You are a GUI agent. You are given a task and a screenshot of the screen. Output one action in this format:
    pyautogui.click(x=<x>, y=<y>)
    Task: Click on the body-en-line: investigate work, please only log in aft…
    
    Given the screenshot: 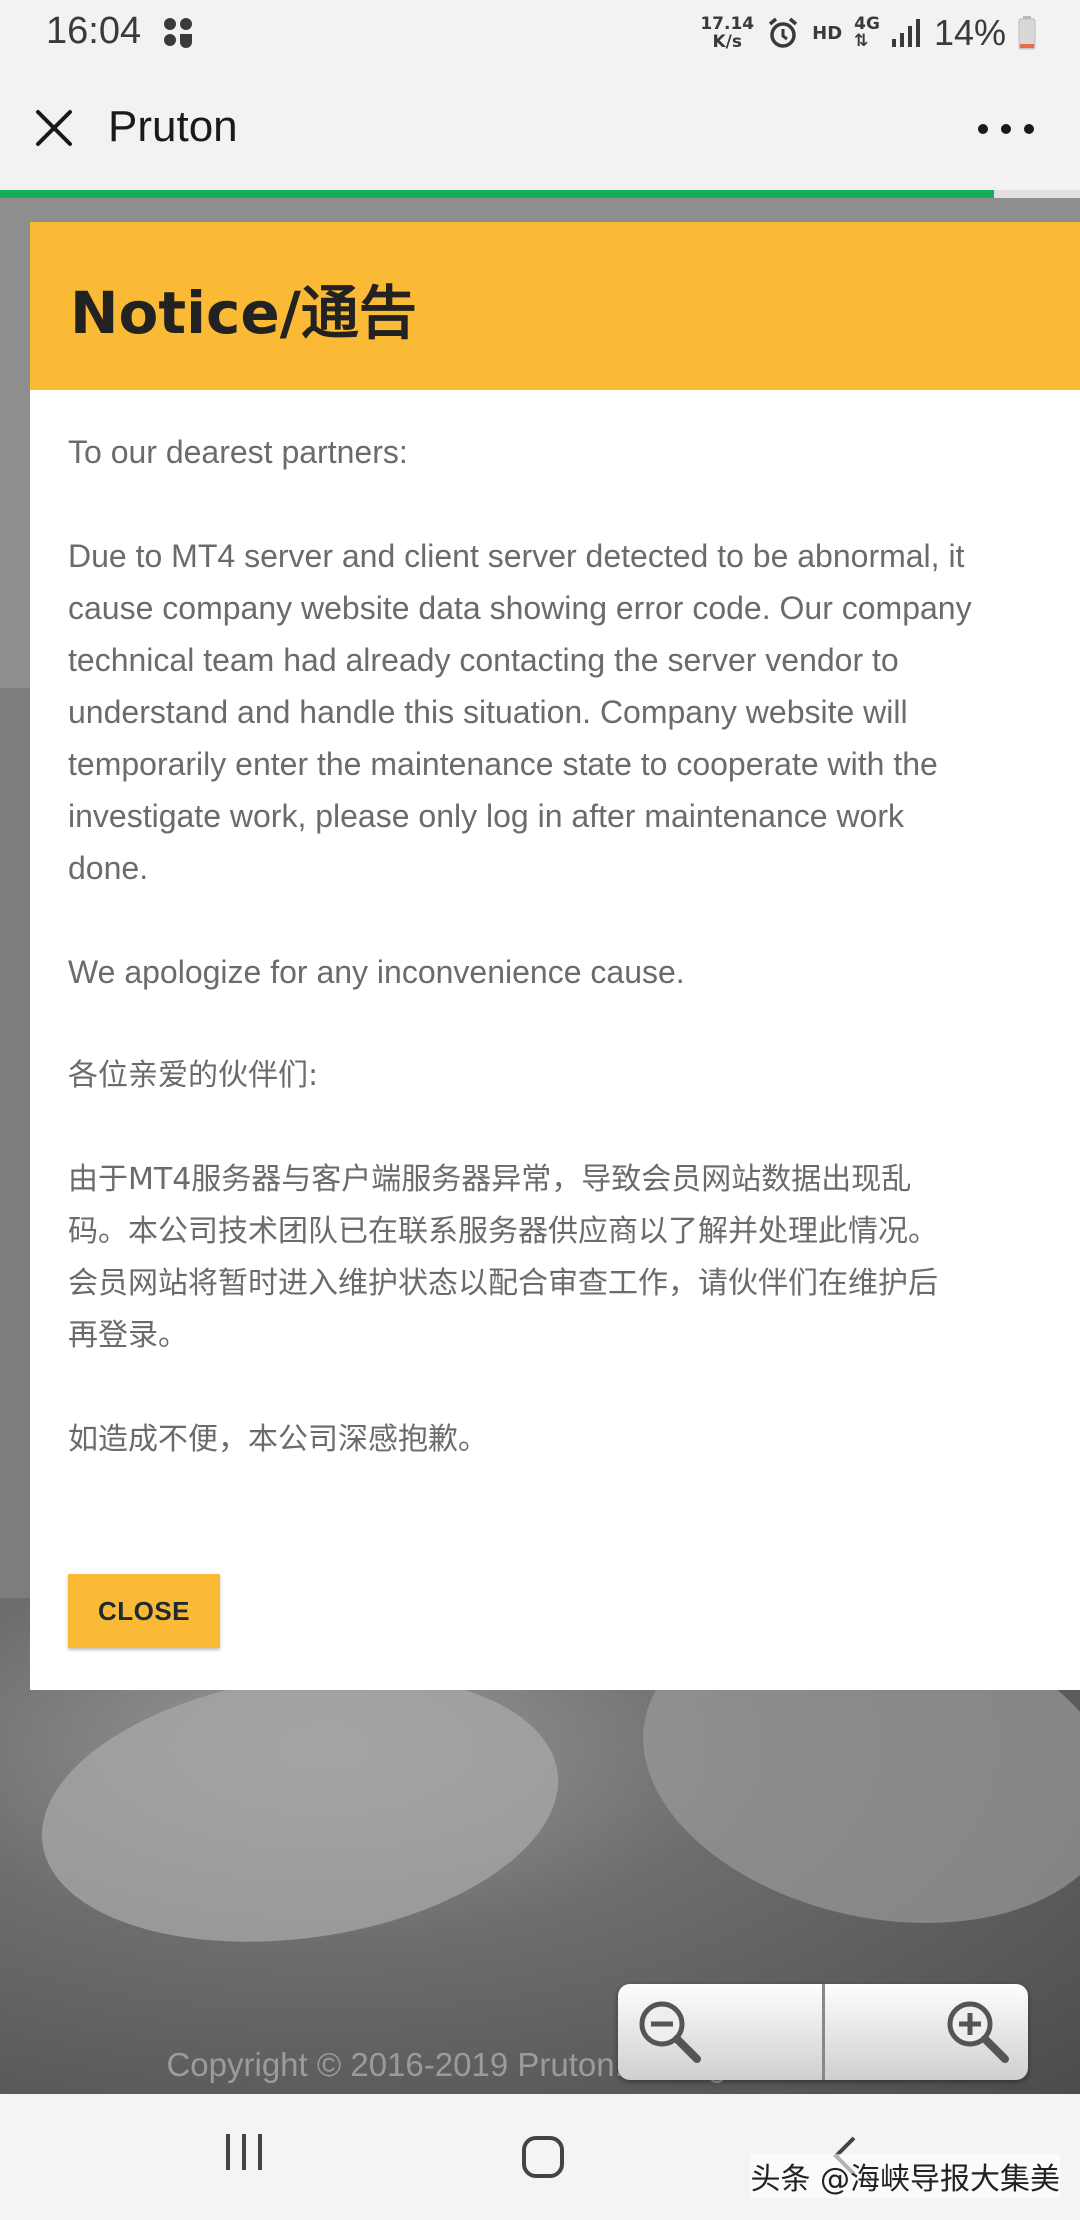 What is the action you would take?
    pyautogui.click(x=486, y=816)
    